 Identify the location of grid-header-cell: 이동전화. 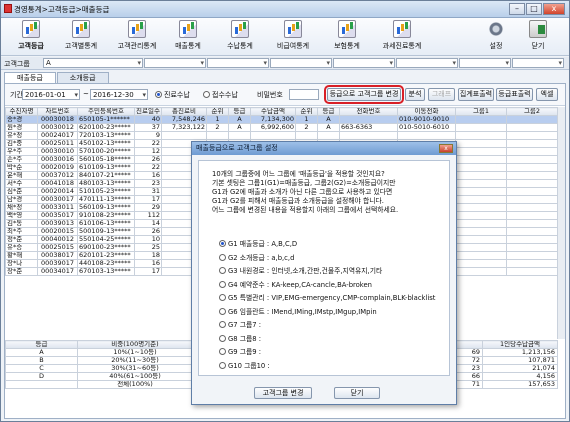
(426, 111).